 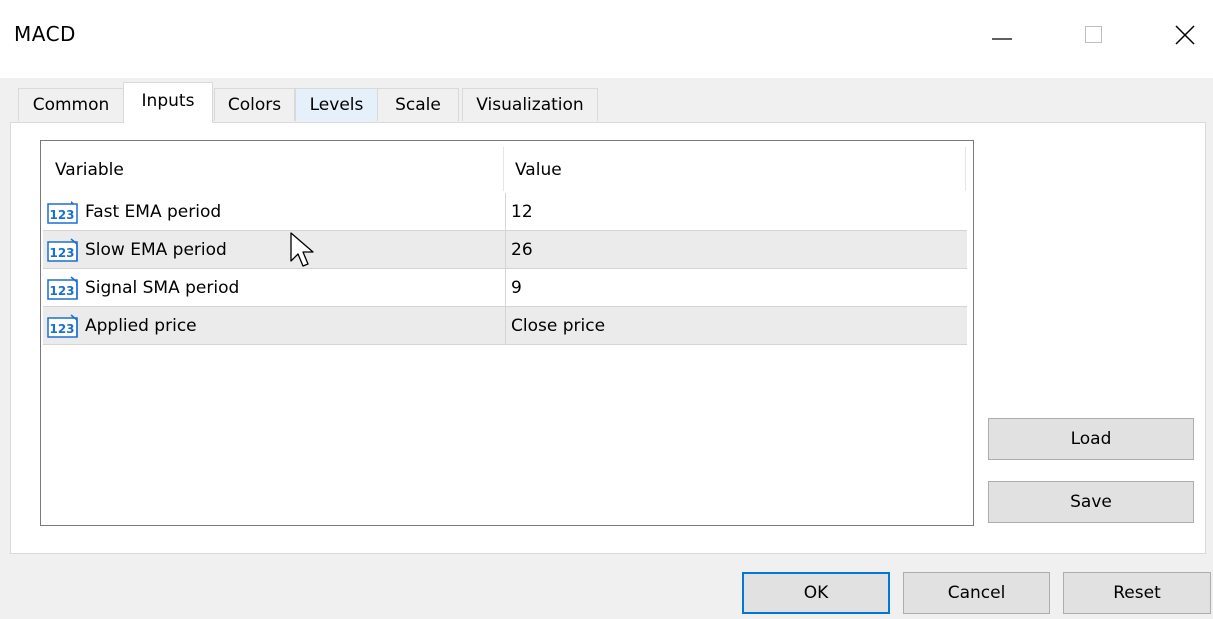 I want to click on column-header-value: Value, so click(x=538, y=166).